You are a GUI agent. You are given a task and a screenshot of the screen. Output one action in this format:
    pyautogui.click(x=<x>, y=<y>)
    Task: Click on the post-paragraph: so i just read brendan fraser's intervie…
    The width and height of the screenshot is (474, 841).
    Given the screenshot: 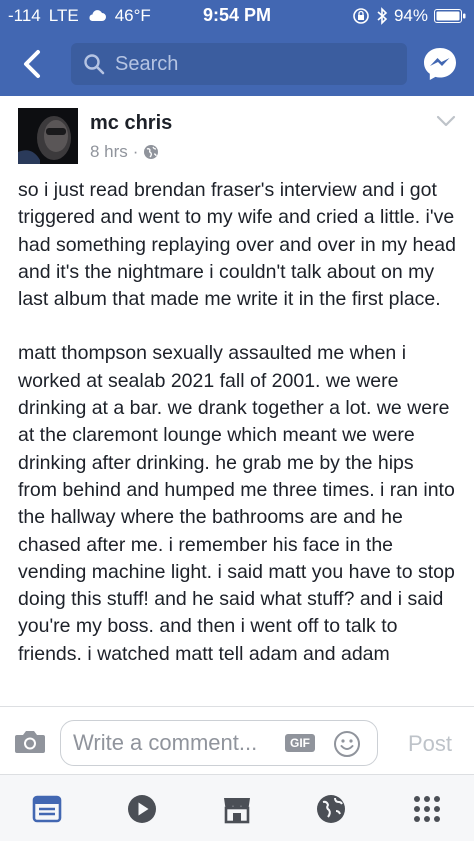 What is the action you would take?
    pyautogui.click(x=237, y=245)
    